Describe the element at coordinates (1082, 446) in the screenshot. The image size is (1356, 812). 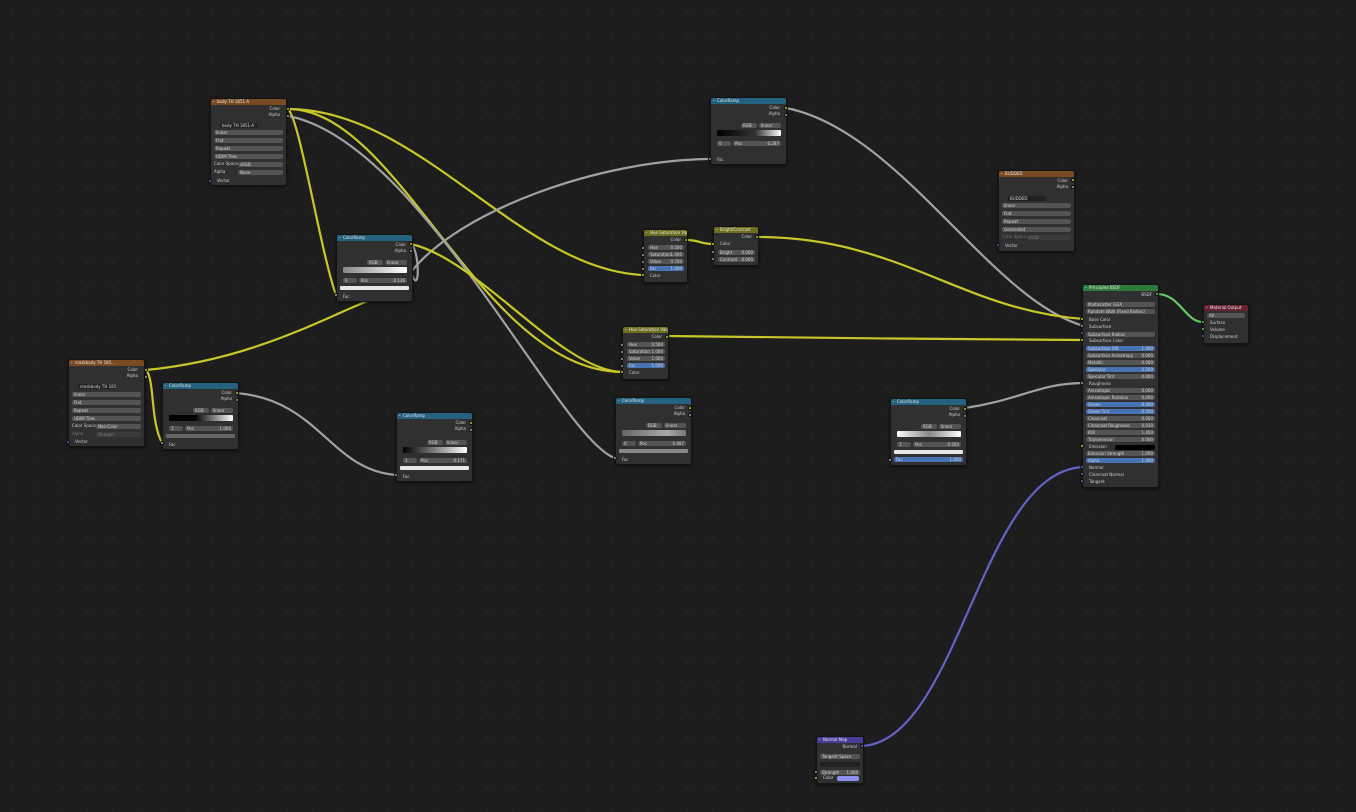
I see `socket-emission-in` at that location.